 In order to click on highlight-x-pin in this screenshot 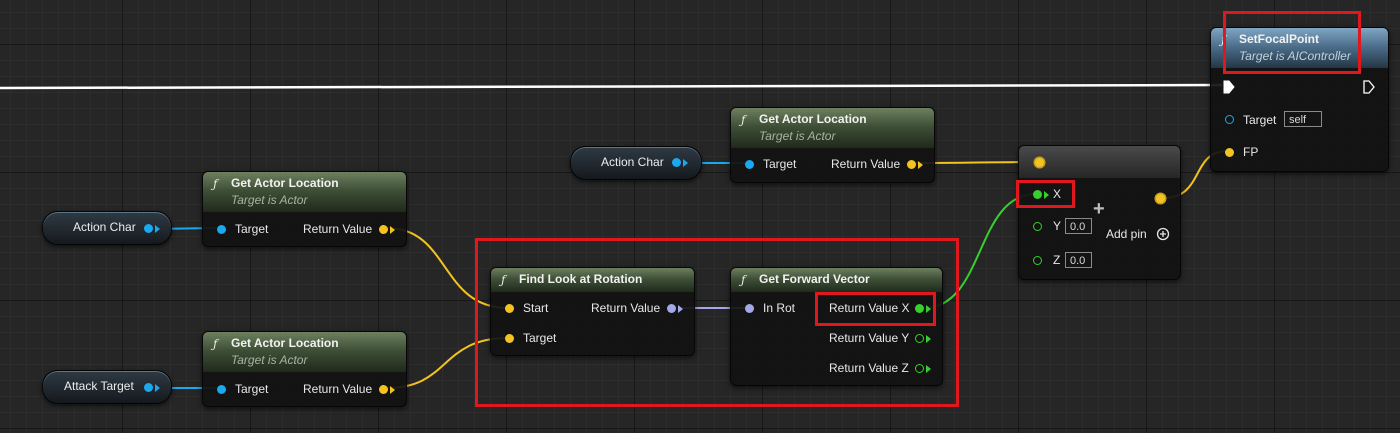, I will do `click(1045, 194)`.